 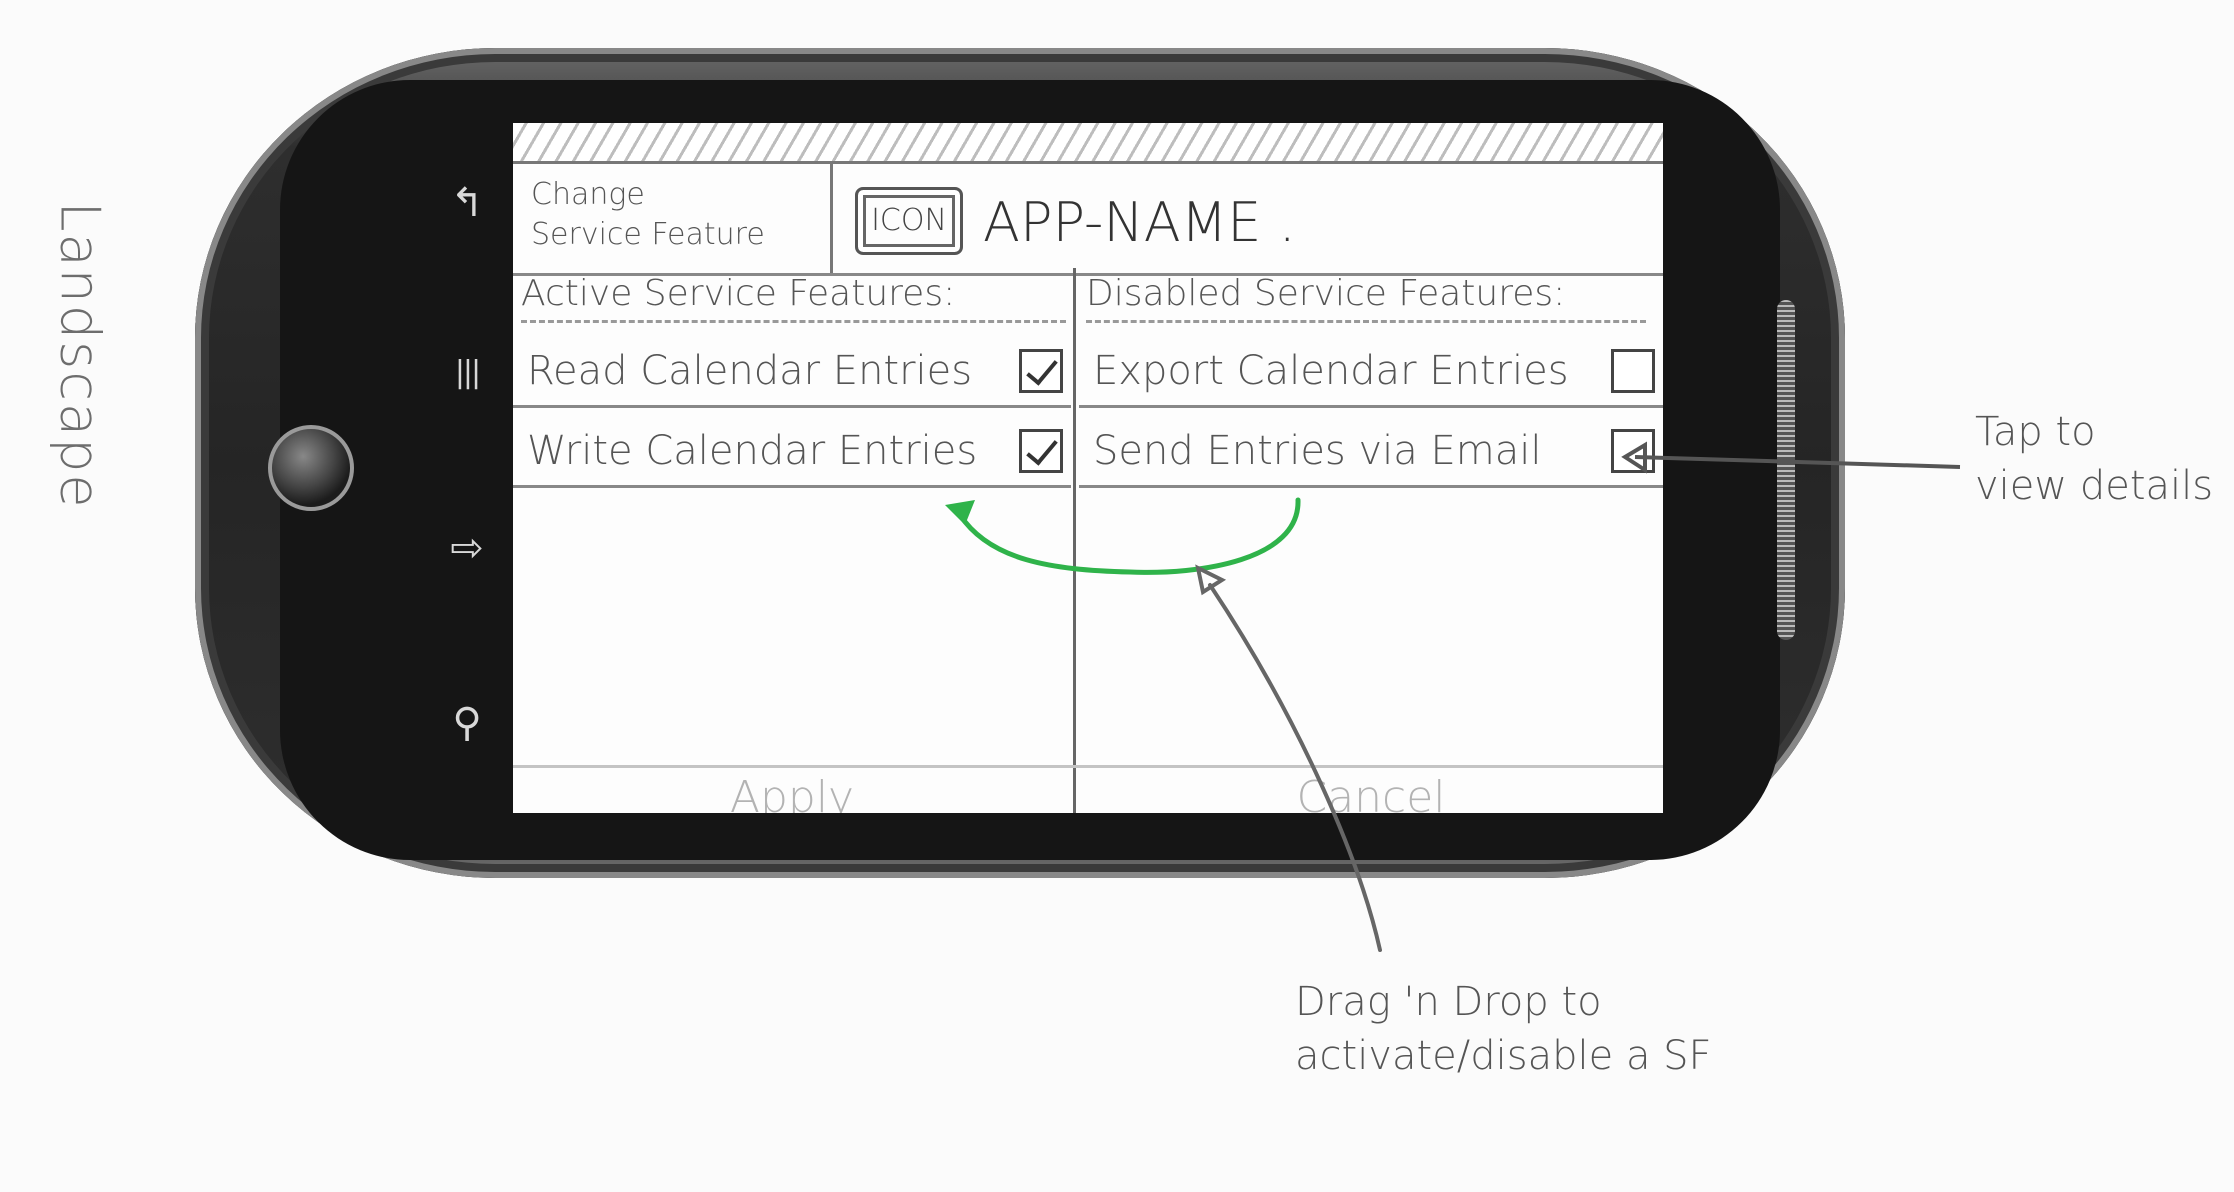 I want to click on feature-item-send-via-email: Send Entries via Email, so click(x=1371, y=452).